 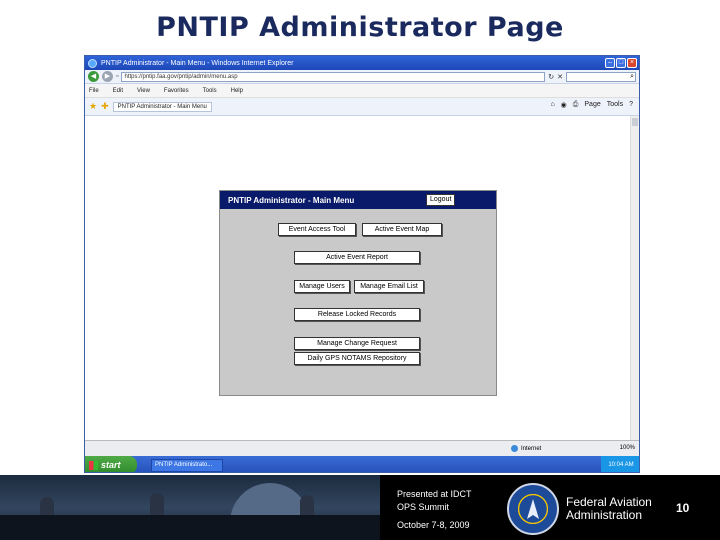 What do you see at coordinates (389, 286) in the screenshot?
I see `manage-email-list-button: Manage Email List` at bounding box center [389, 286].